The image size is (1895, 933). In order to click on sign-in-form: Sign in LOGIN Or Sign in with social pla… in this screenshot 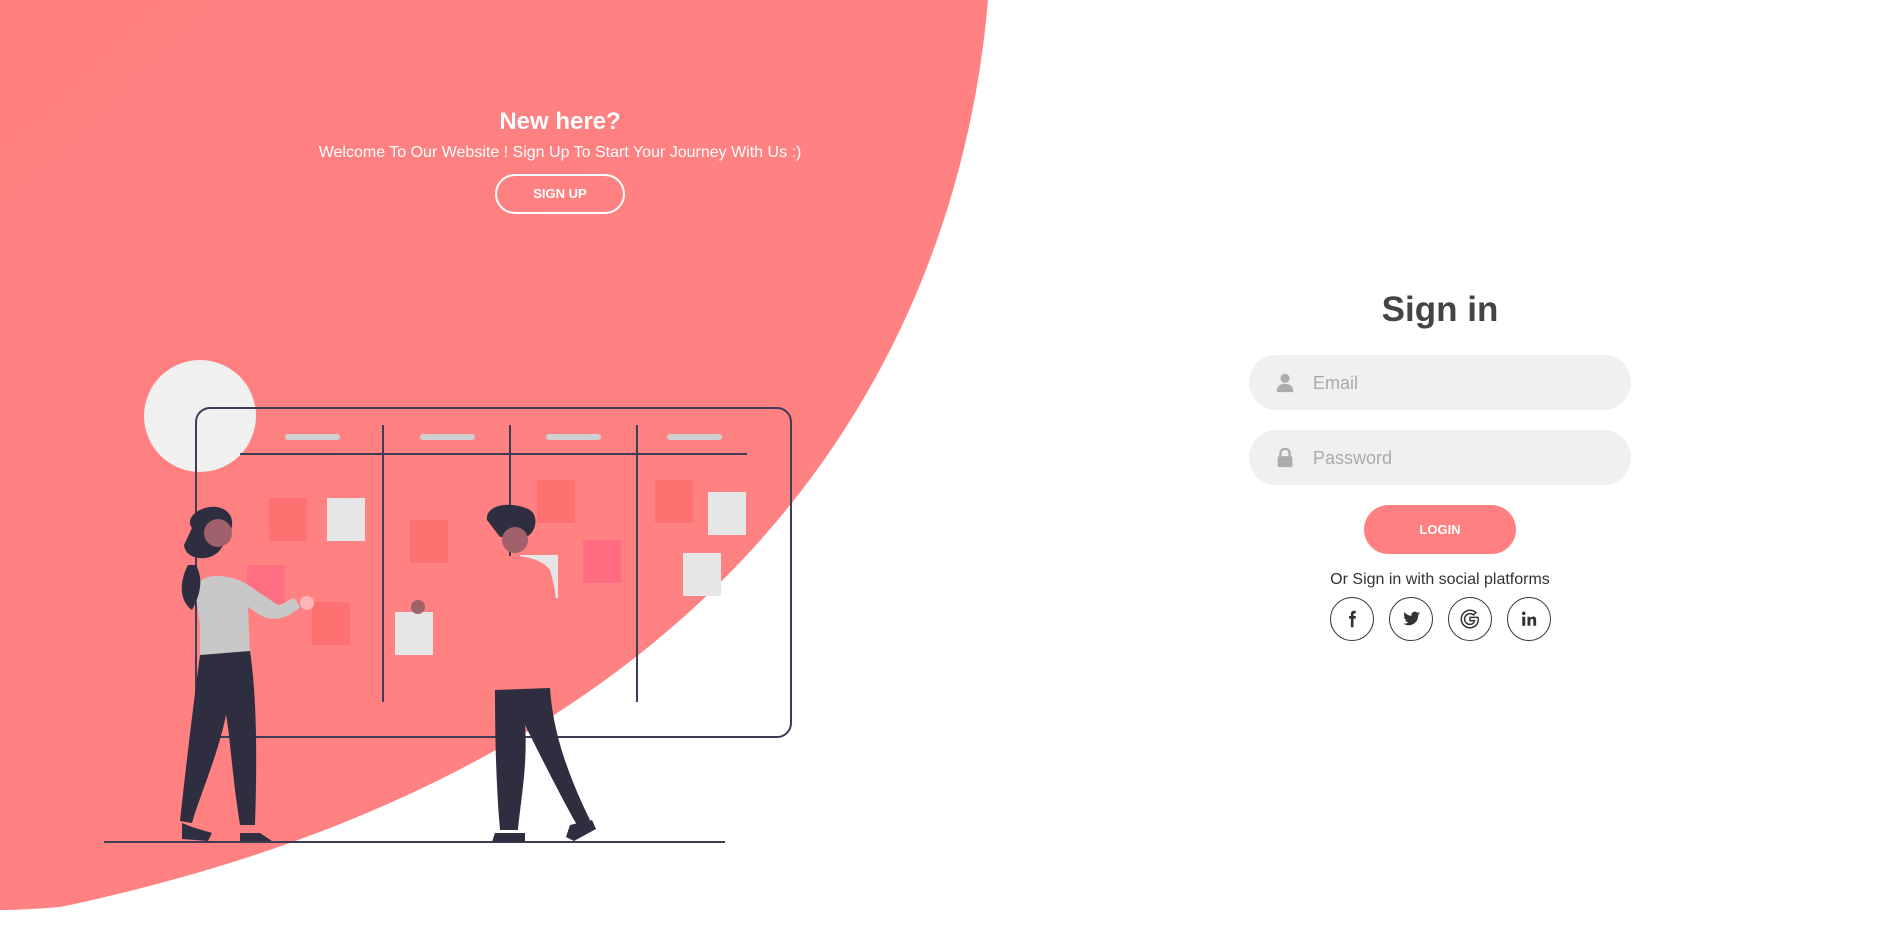, I will do `click(1440, 463)`.